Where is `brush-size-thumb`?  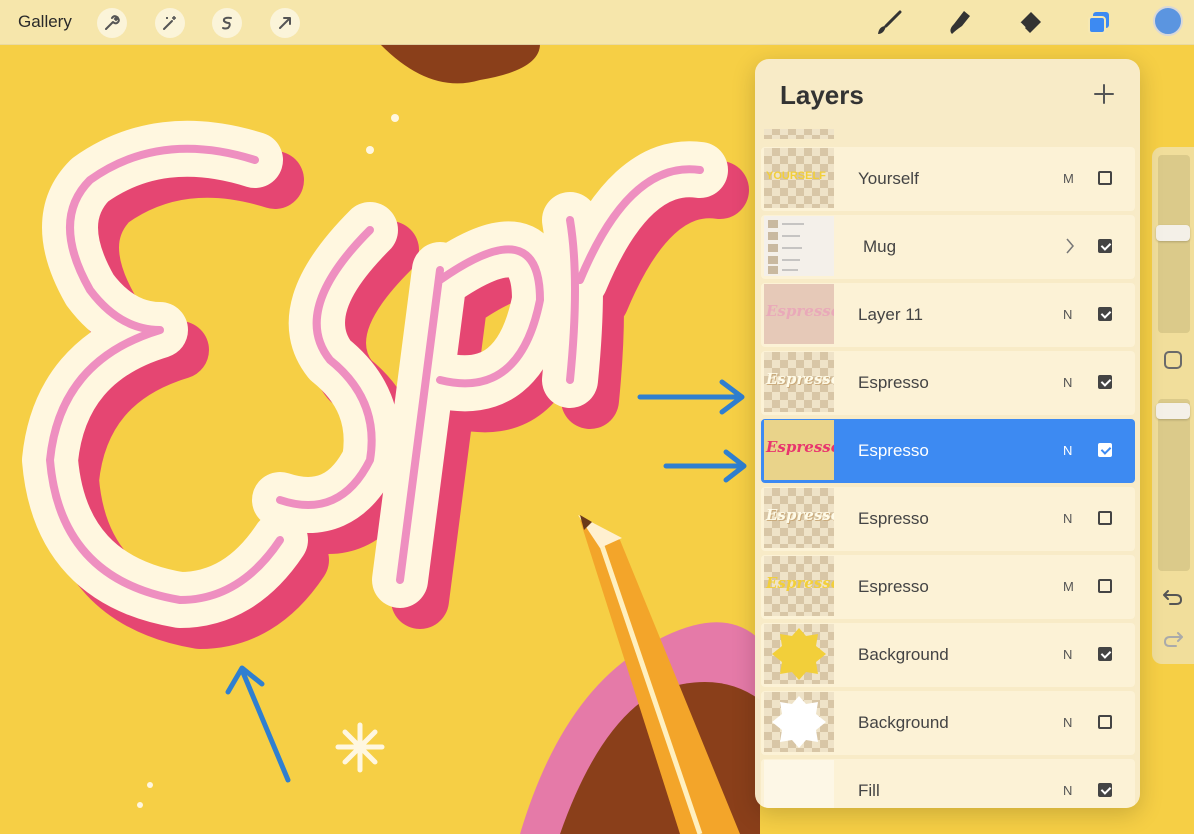 brush-size-thumb is located at coordinates (1173, 233).